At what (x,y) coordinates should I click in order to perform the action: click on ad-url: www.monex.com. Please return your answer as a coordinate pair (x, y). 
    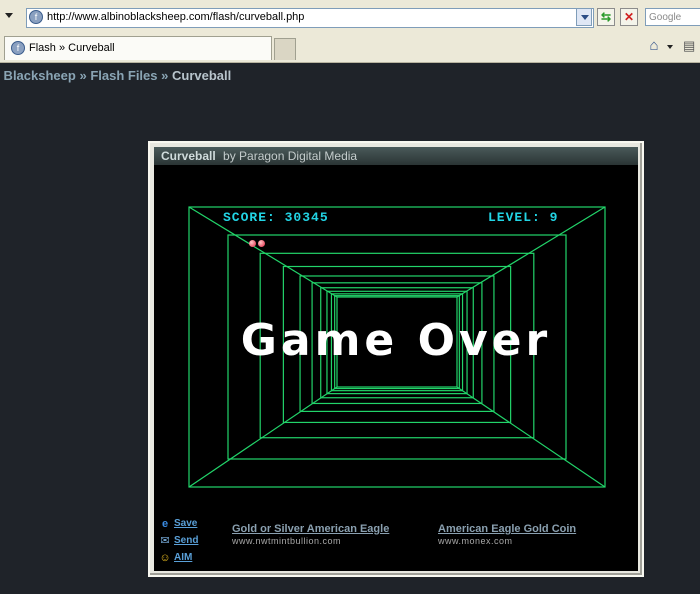
    Looking at the image, I should click on (475, 541).